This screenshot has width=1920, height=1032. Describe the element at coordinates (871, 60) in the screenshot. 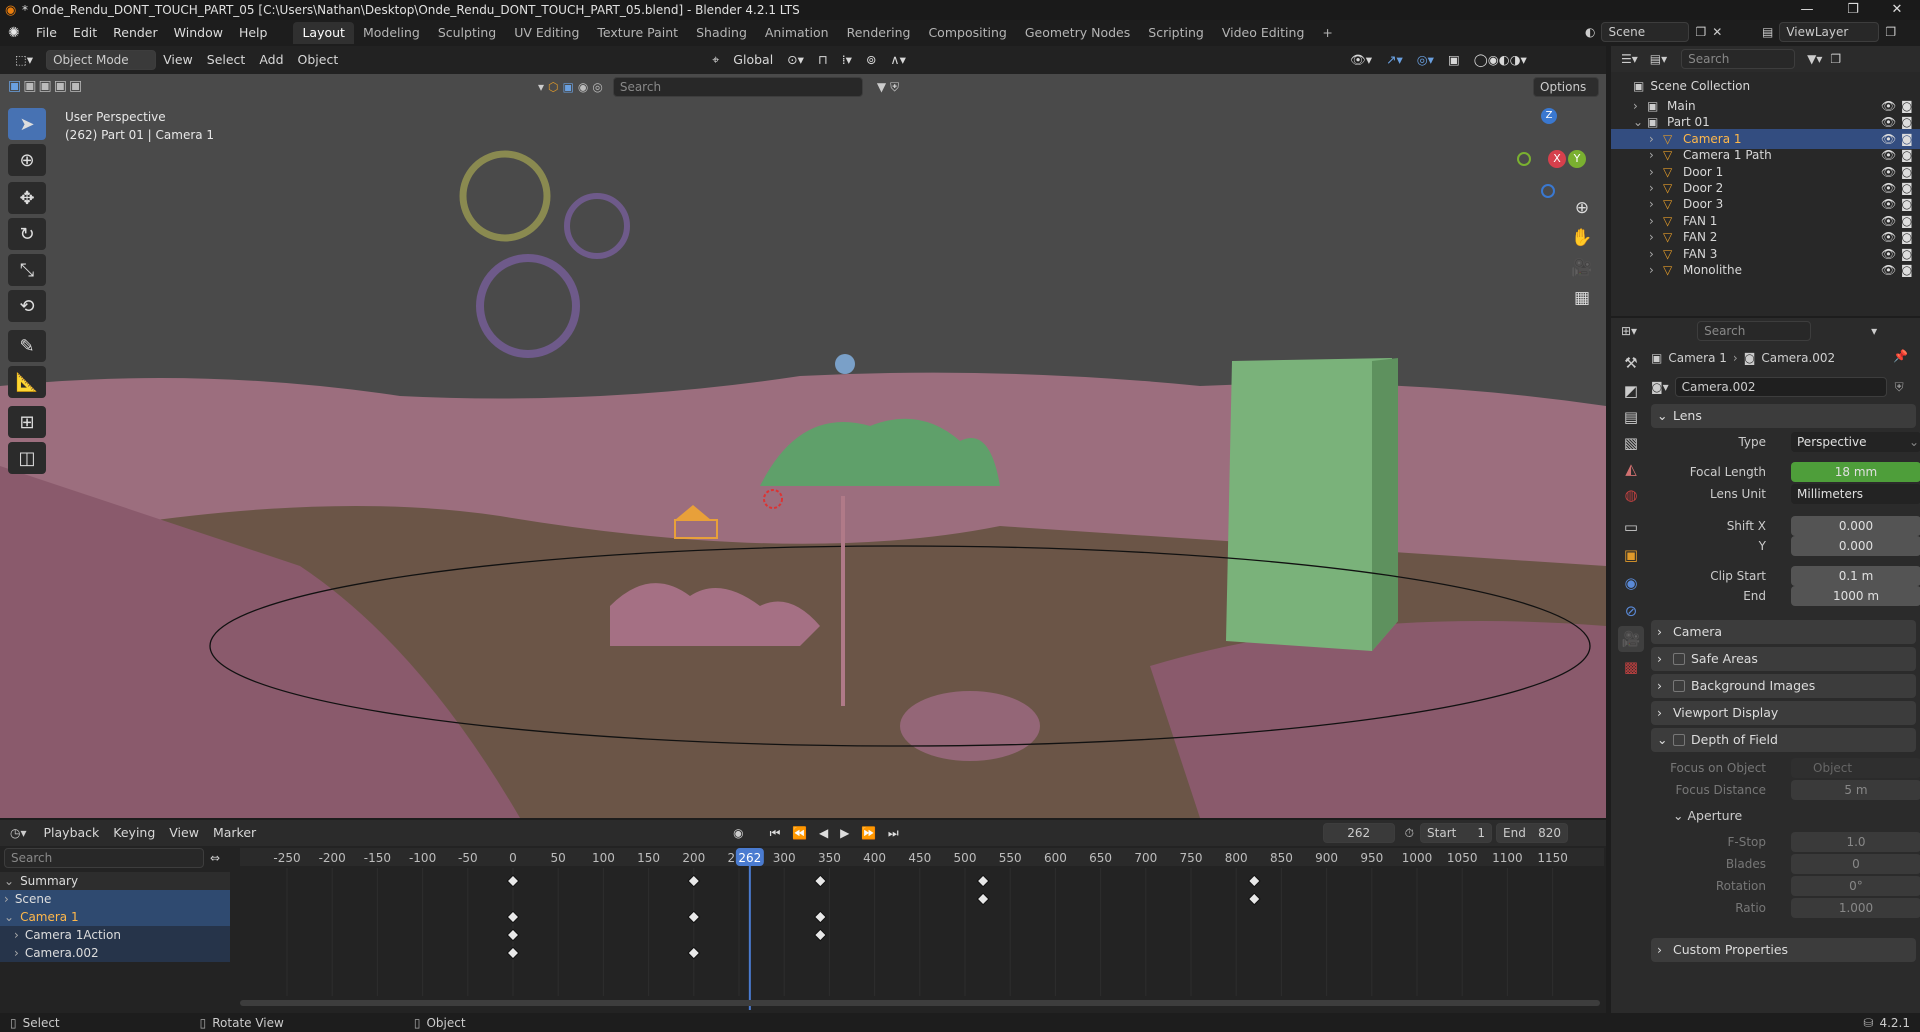

I see `proportional-edit-icon: ⊚` at that location.